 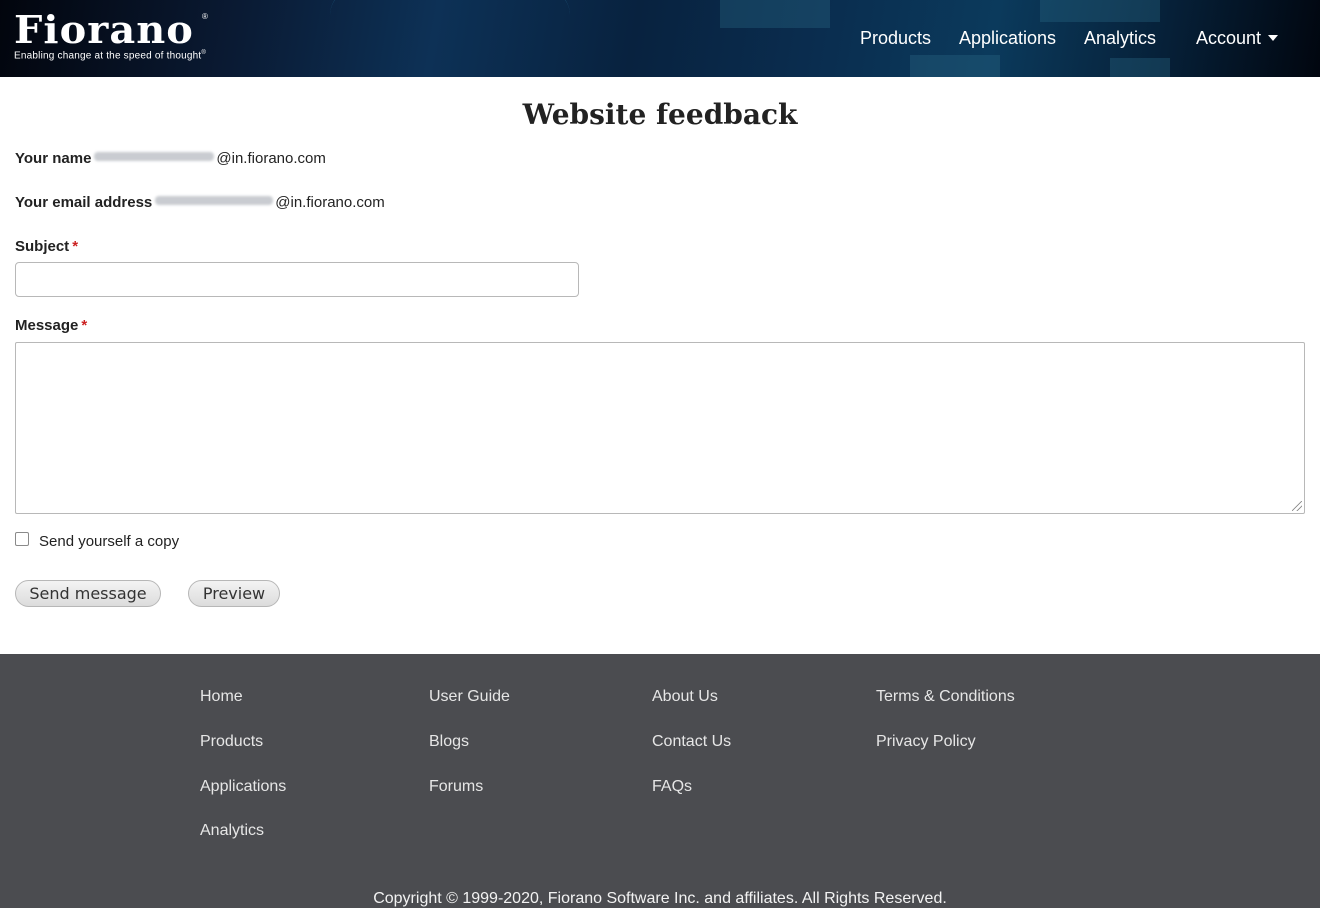 I want to click on preview-button: Preview, so click(x=234, y=593).